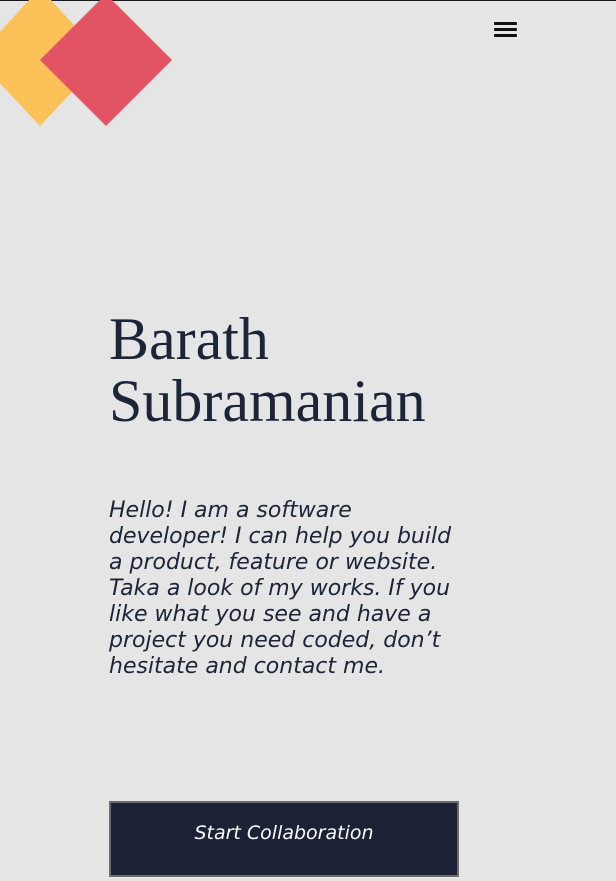  What do you see at coordinates (86, 63) in the screenshot?
I see `diamond-logo` at bounding box center [86, 63].